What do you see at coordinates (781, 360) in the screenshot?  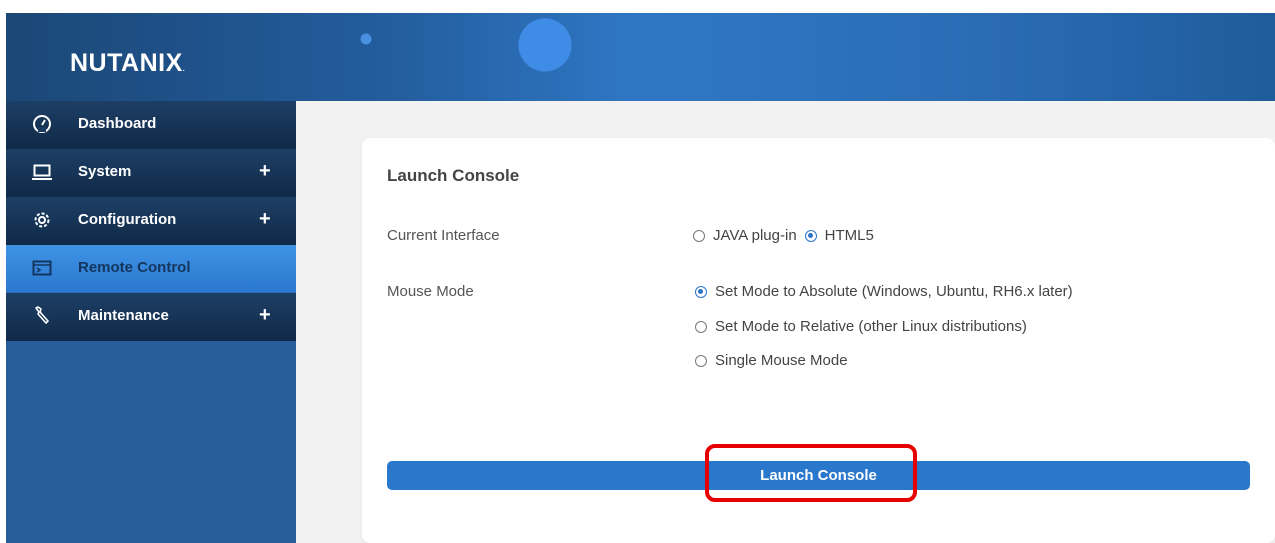 I see `single-mouse-mode-label: Single Mouse Mode` at bounding box center [781, 360].